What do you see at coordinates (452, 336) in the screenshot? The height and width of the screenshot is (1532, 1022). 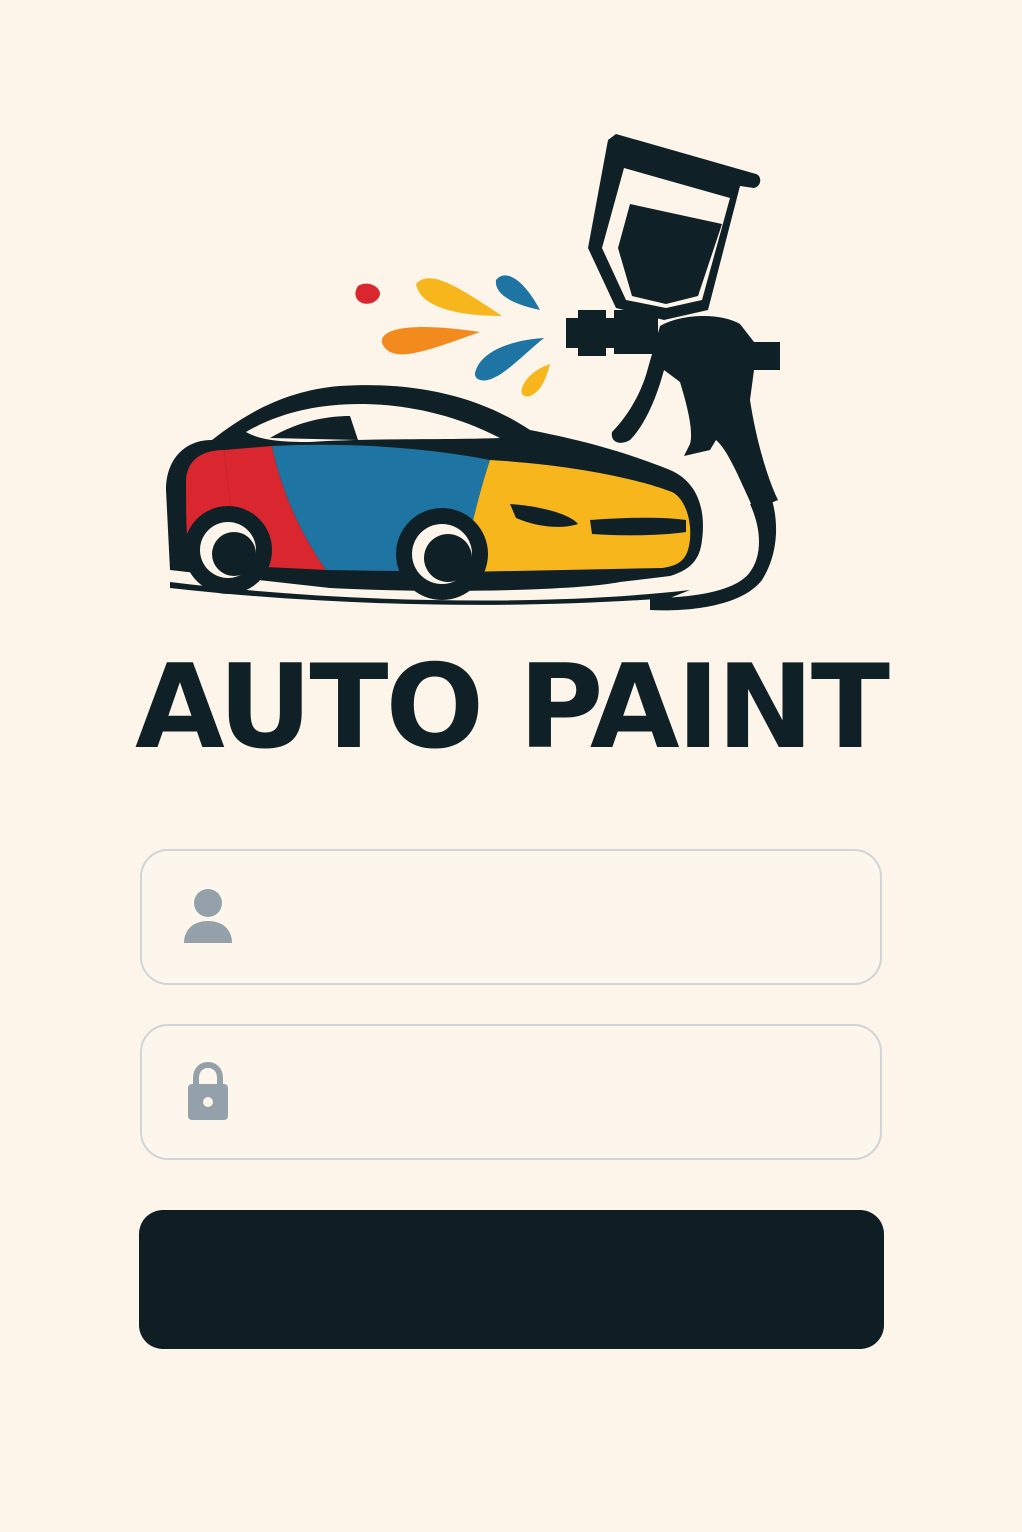 I see `paint-splash-icon` at bounding box center [452, 336].